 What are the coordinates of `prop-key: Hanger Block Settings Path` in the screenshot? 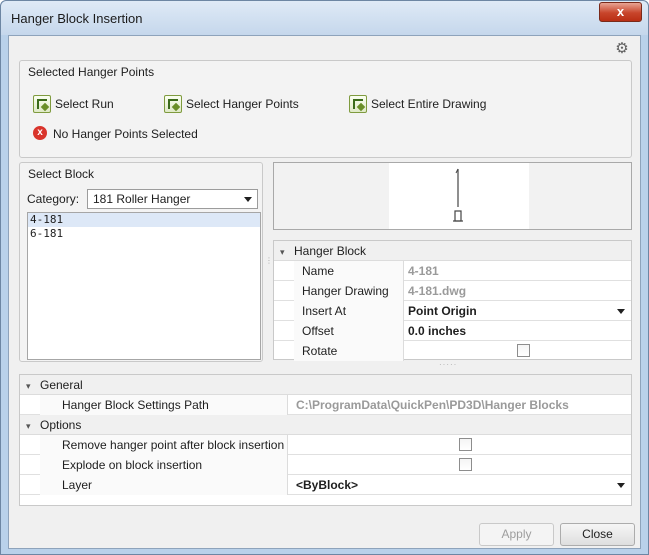 It's located at (164, 405).